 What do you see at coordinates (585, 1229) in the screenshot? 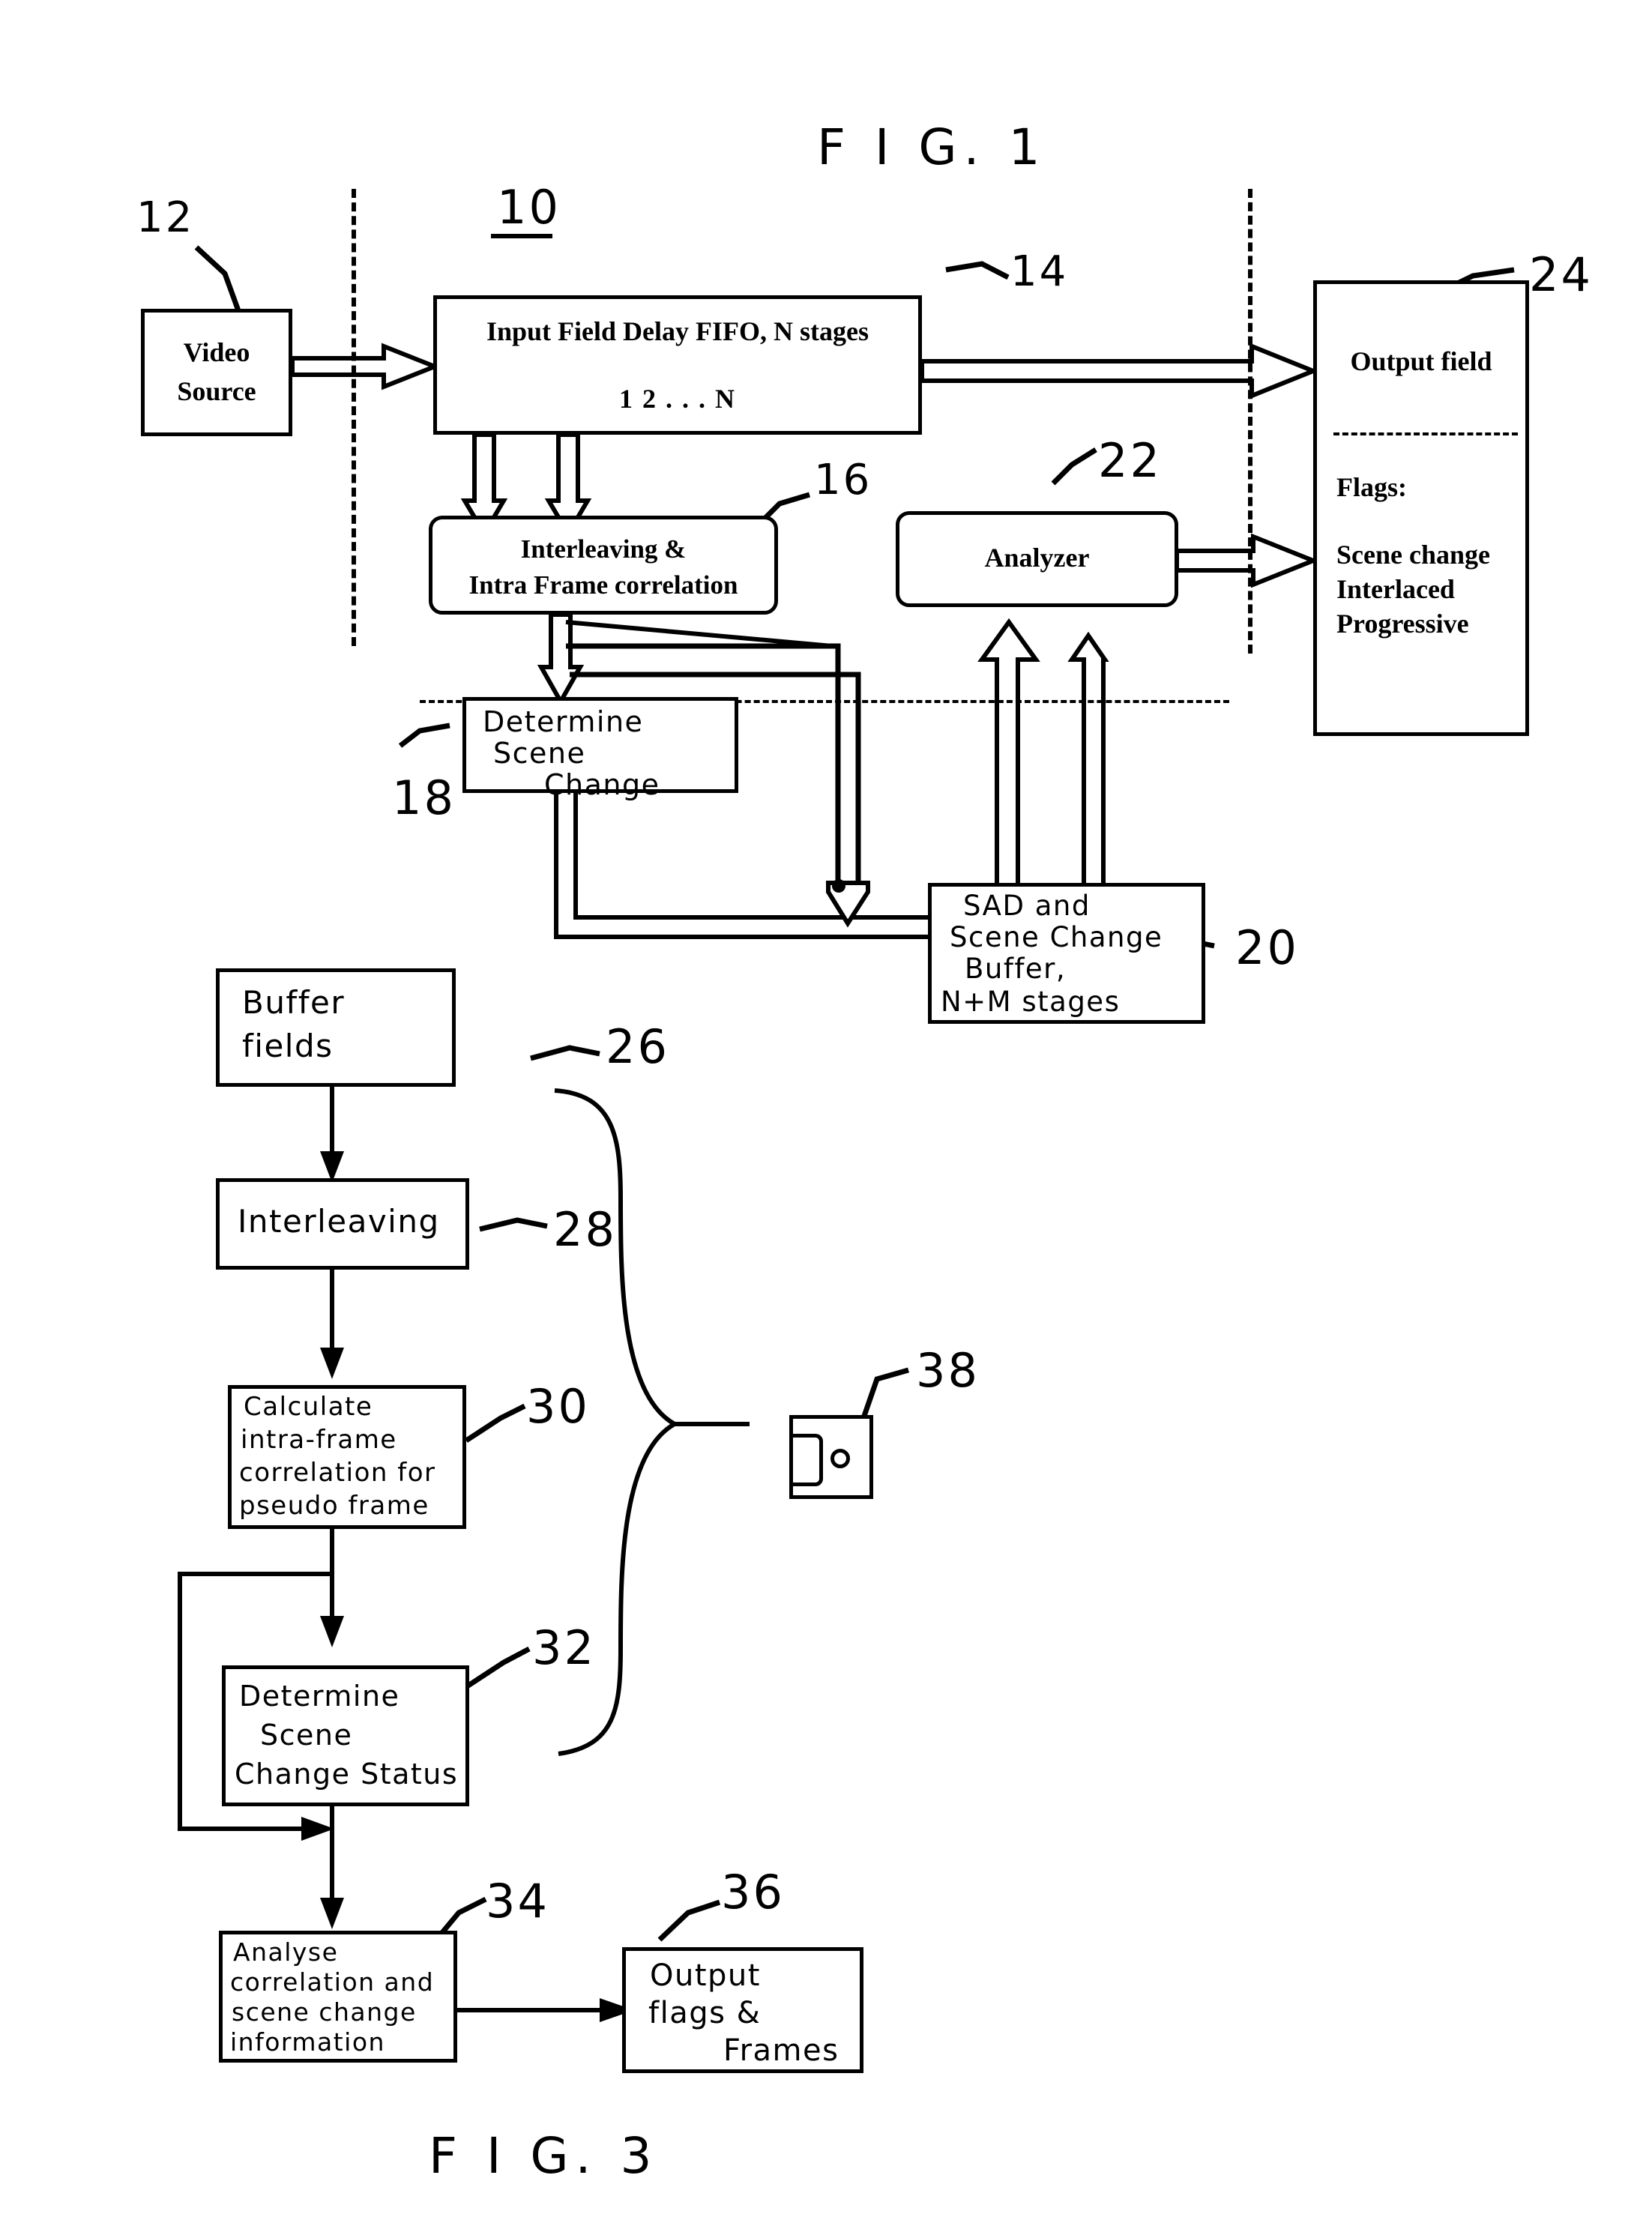
I see `ref-28: 28` at bounding box center [585, 1229].